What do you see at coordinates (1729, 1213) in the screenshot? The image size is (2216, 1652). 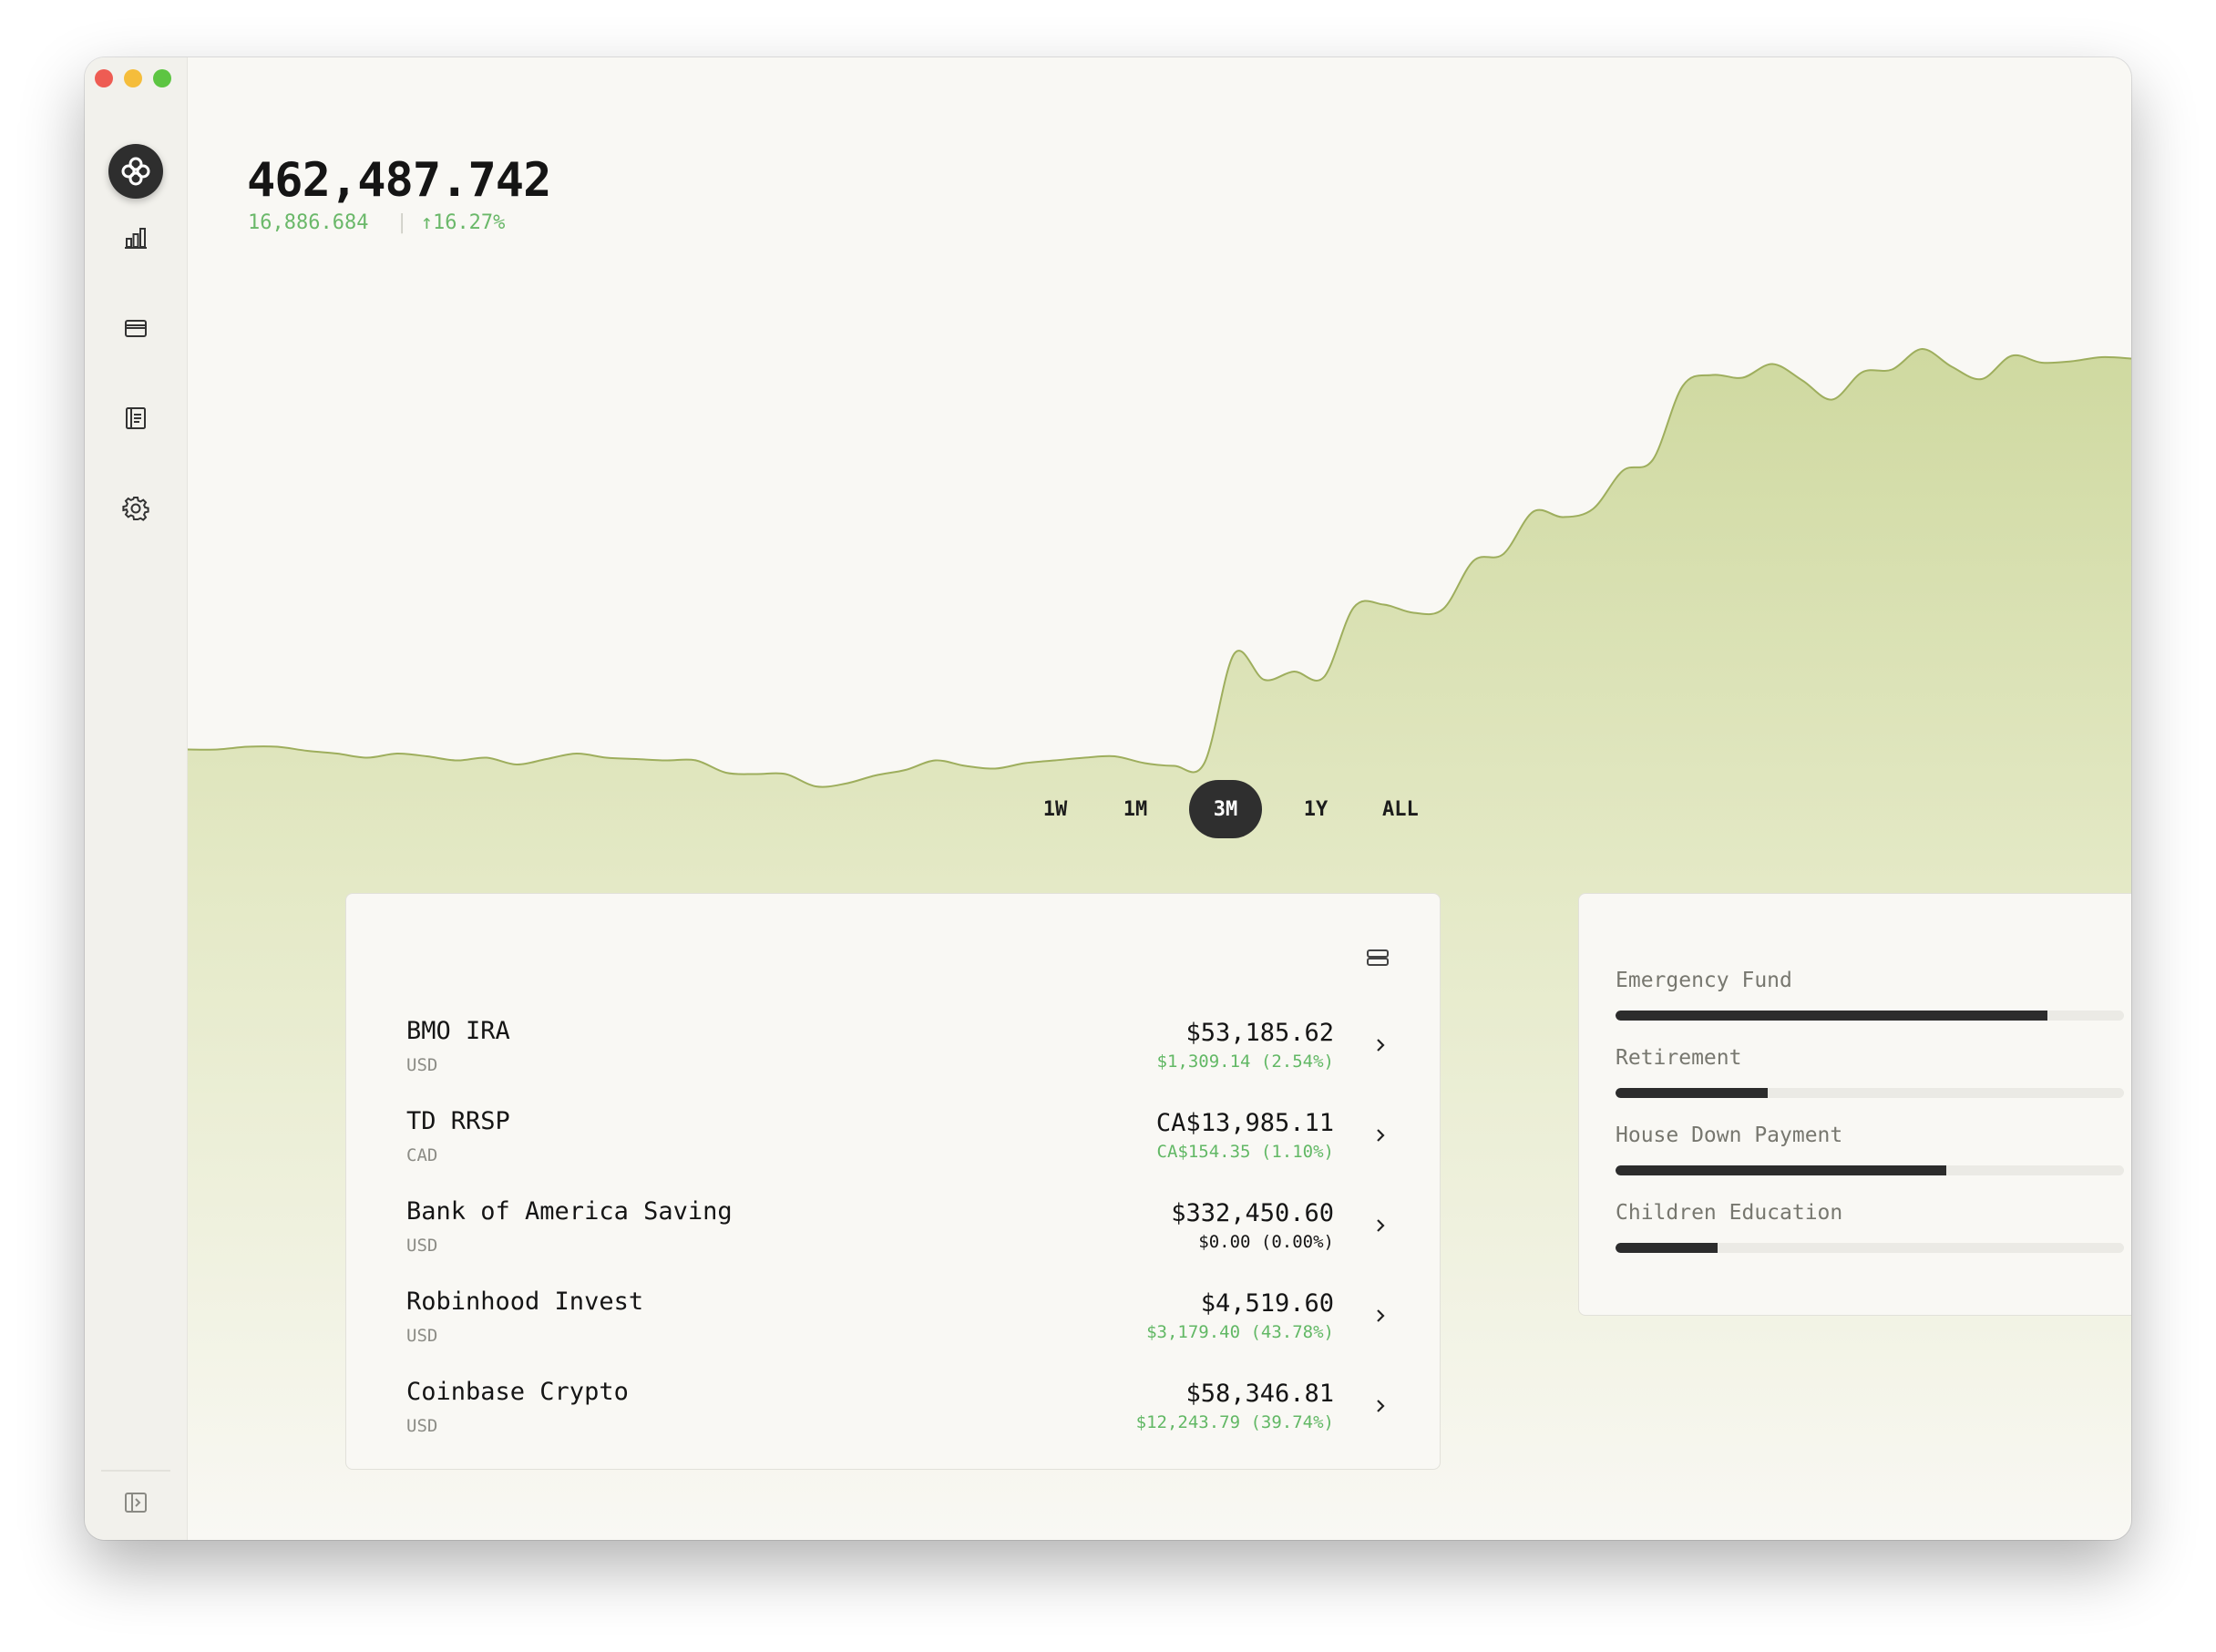 I see `goal-label: Children Education` at bounding box center [1729, 1213].